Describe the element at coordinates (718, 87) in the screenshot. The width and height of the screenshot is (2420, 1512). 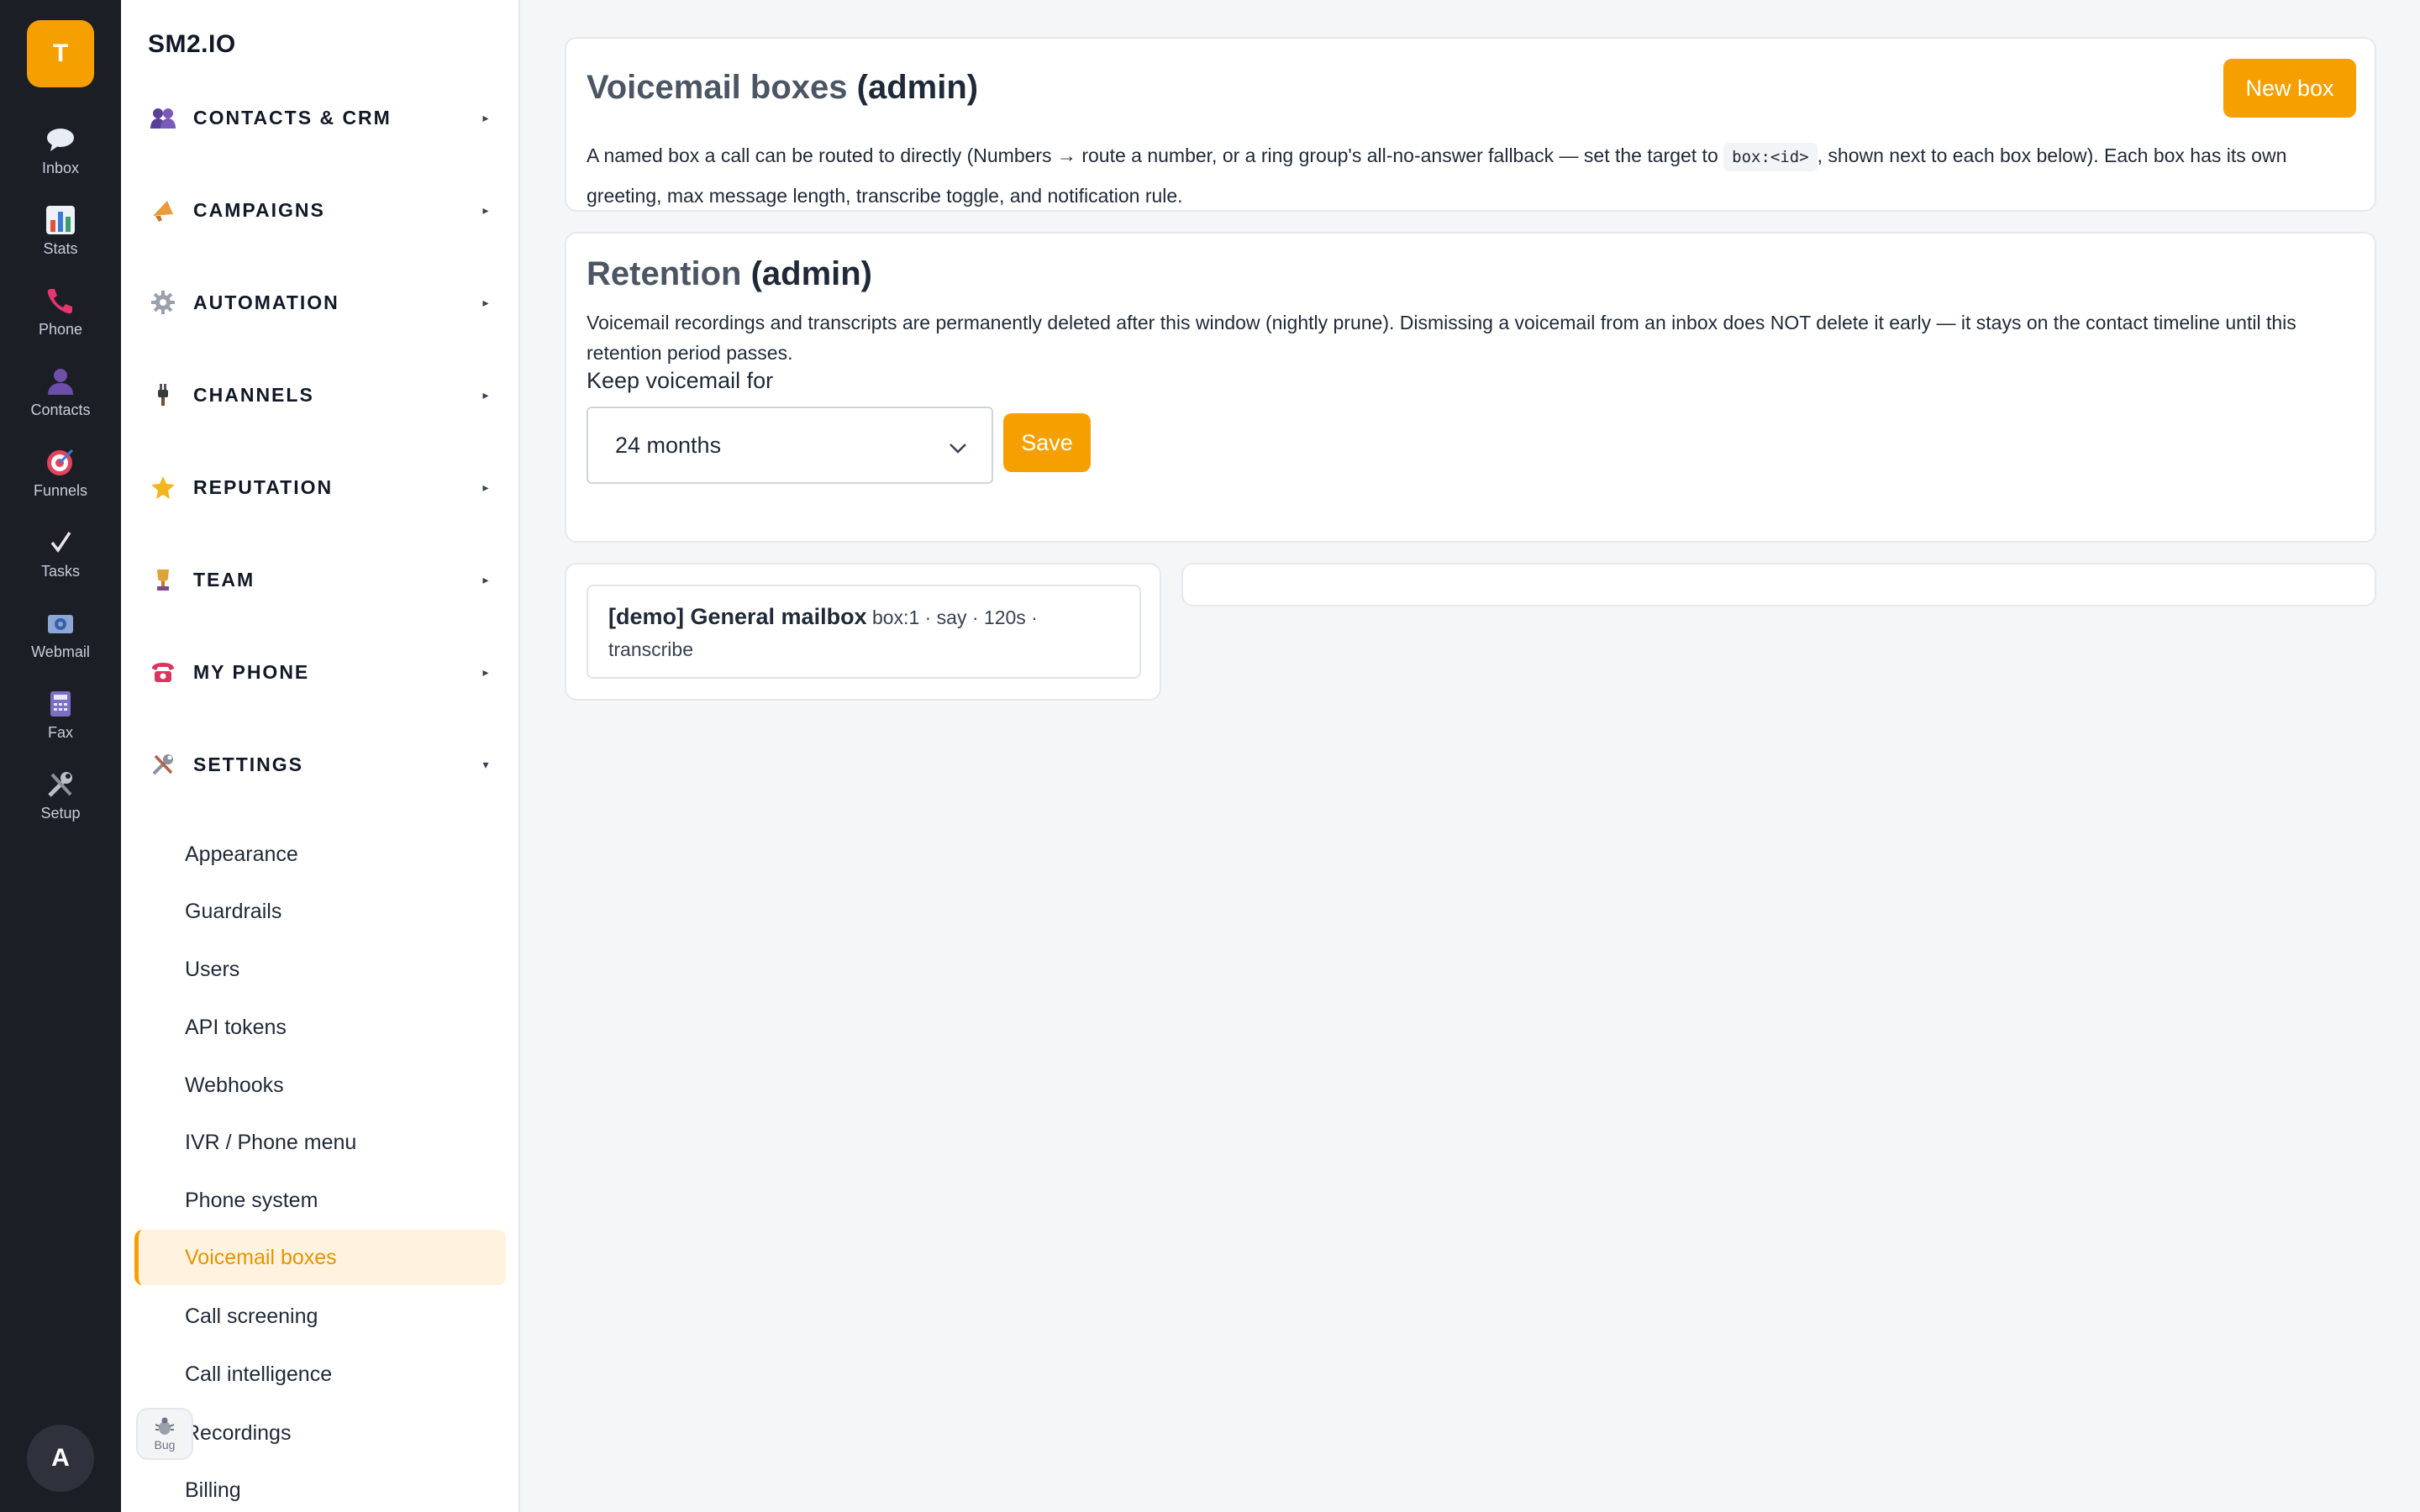
I see `title-text: Voicemail boxes` at that location.